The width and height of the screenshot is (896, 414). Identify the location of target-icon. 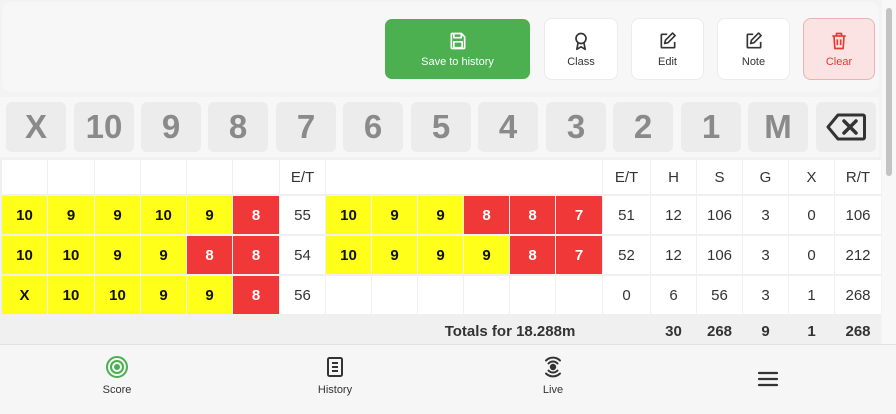
(117, 367).